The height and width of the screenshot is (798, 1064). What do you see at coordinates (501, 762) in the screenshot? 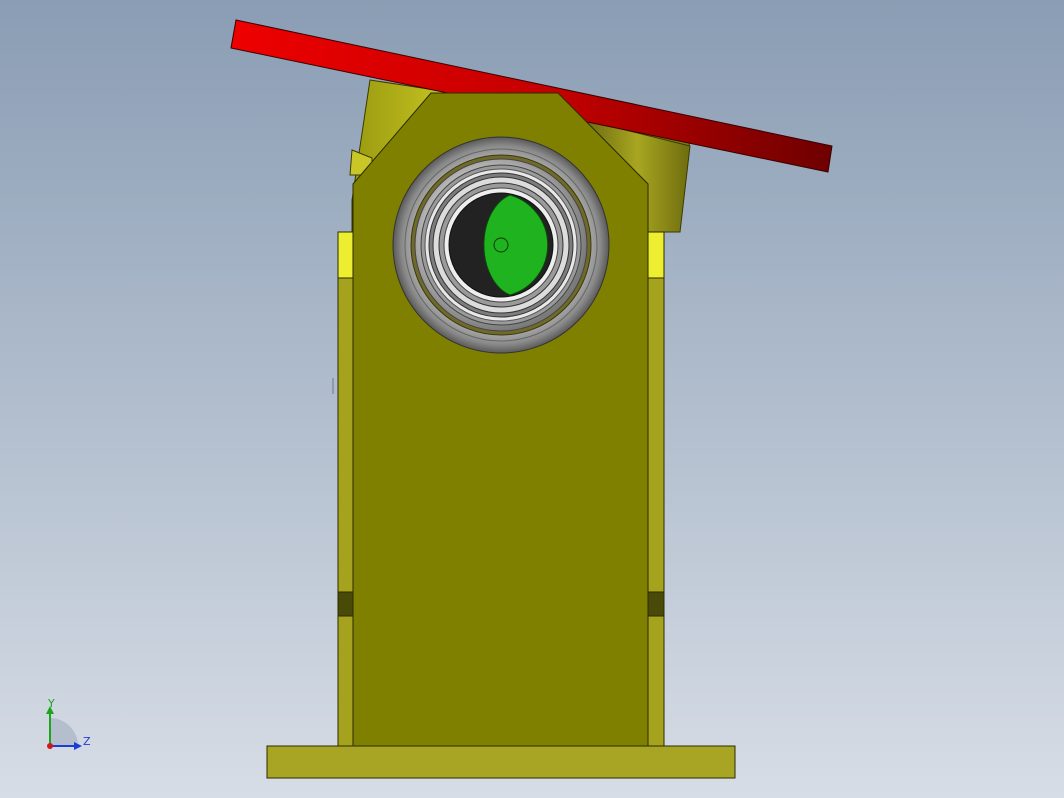
I see `base-plate` at bounding box center [501, 762].